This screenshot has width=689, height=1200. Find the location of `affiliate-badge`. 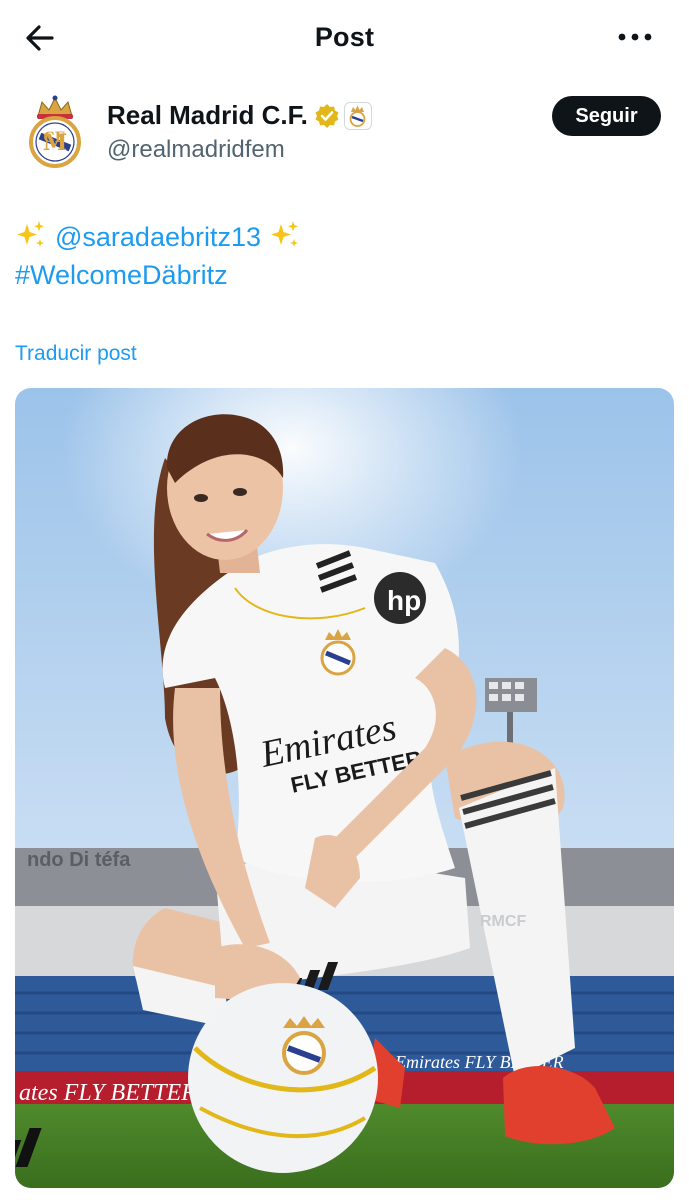

affiliate-badge is located at coordinates (358, 116).